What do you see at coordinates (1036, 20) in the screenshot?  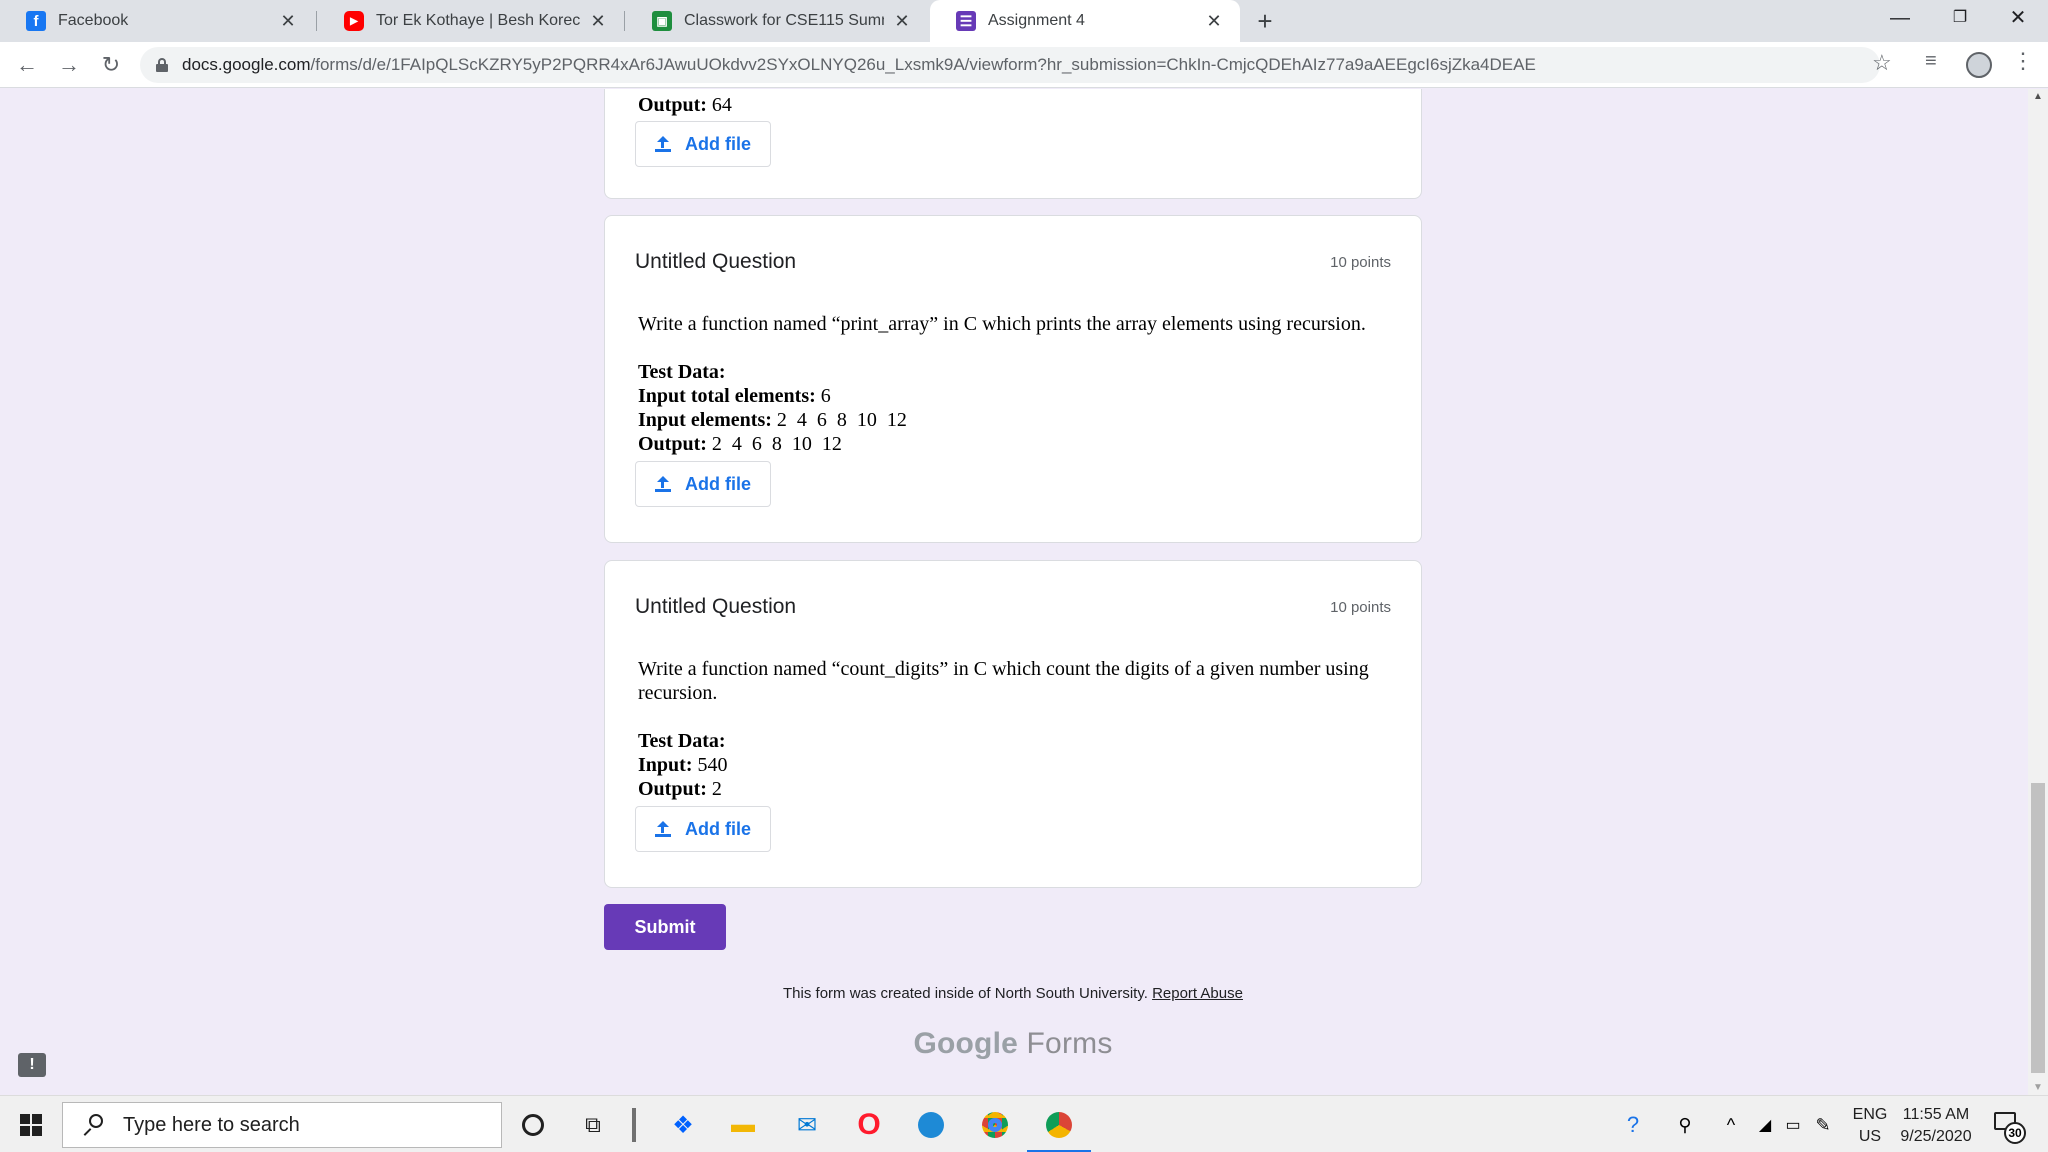 I see `tab-title: Assignment 4` at bounding box center [1036, 20].